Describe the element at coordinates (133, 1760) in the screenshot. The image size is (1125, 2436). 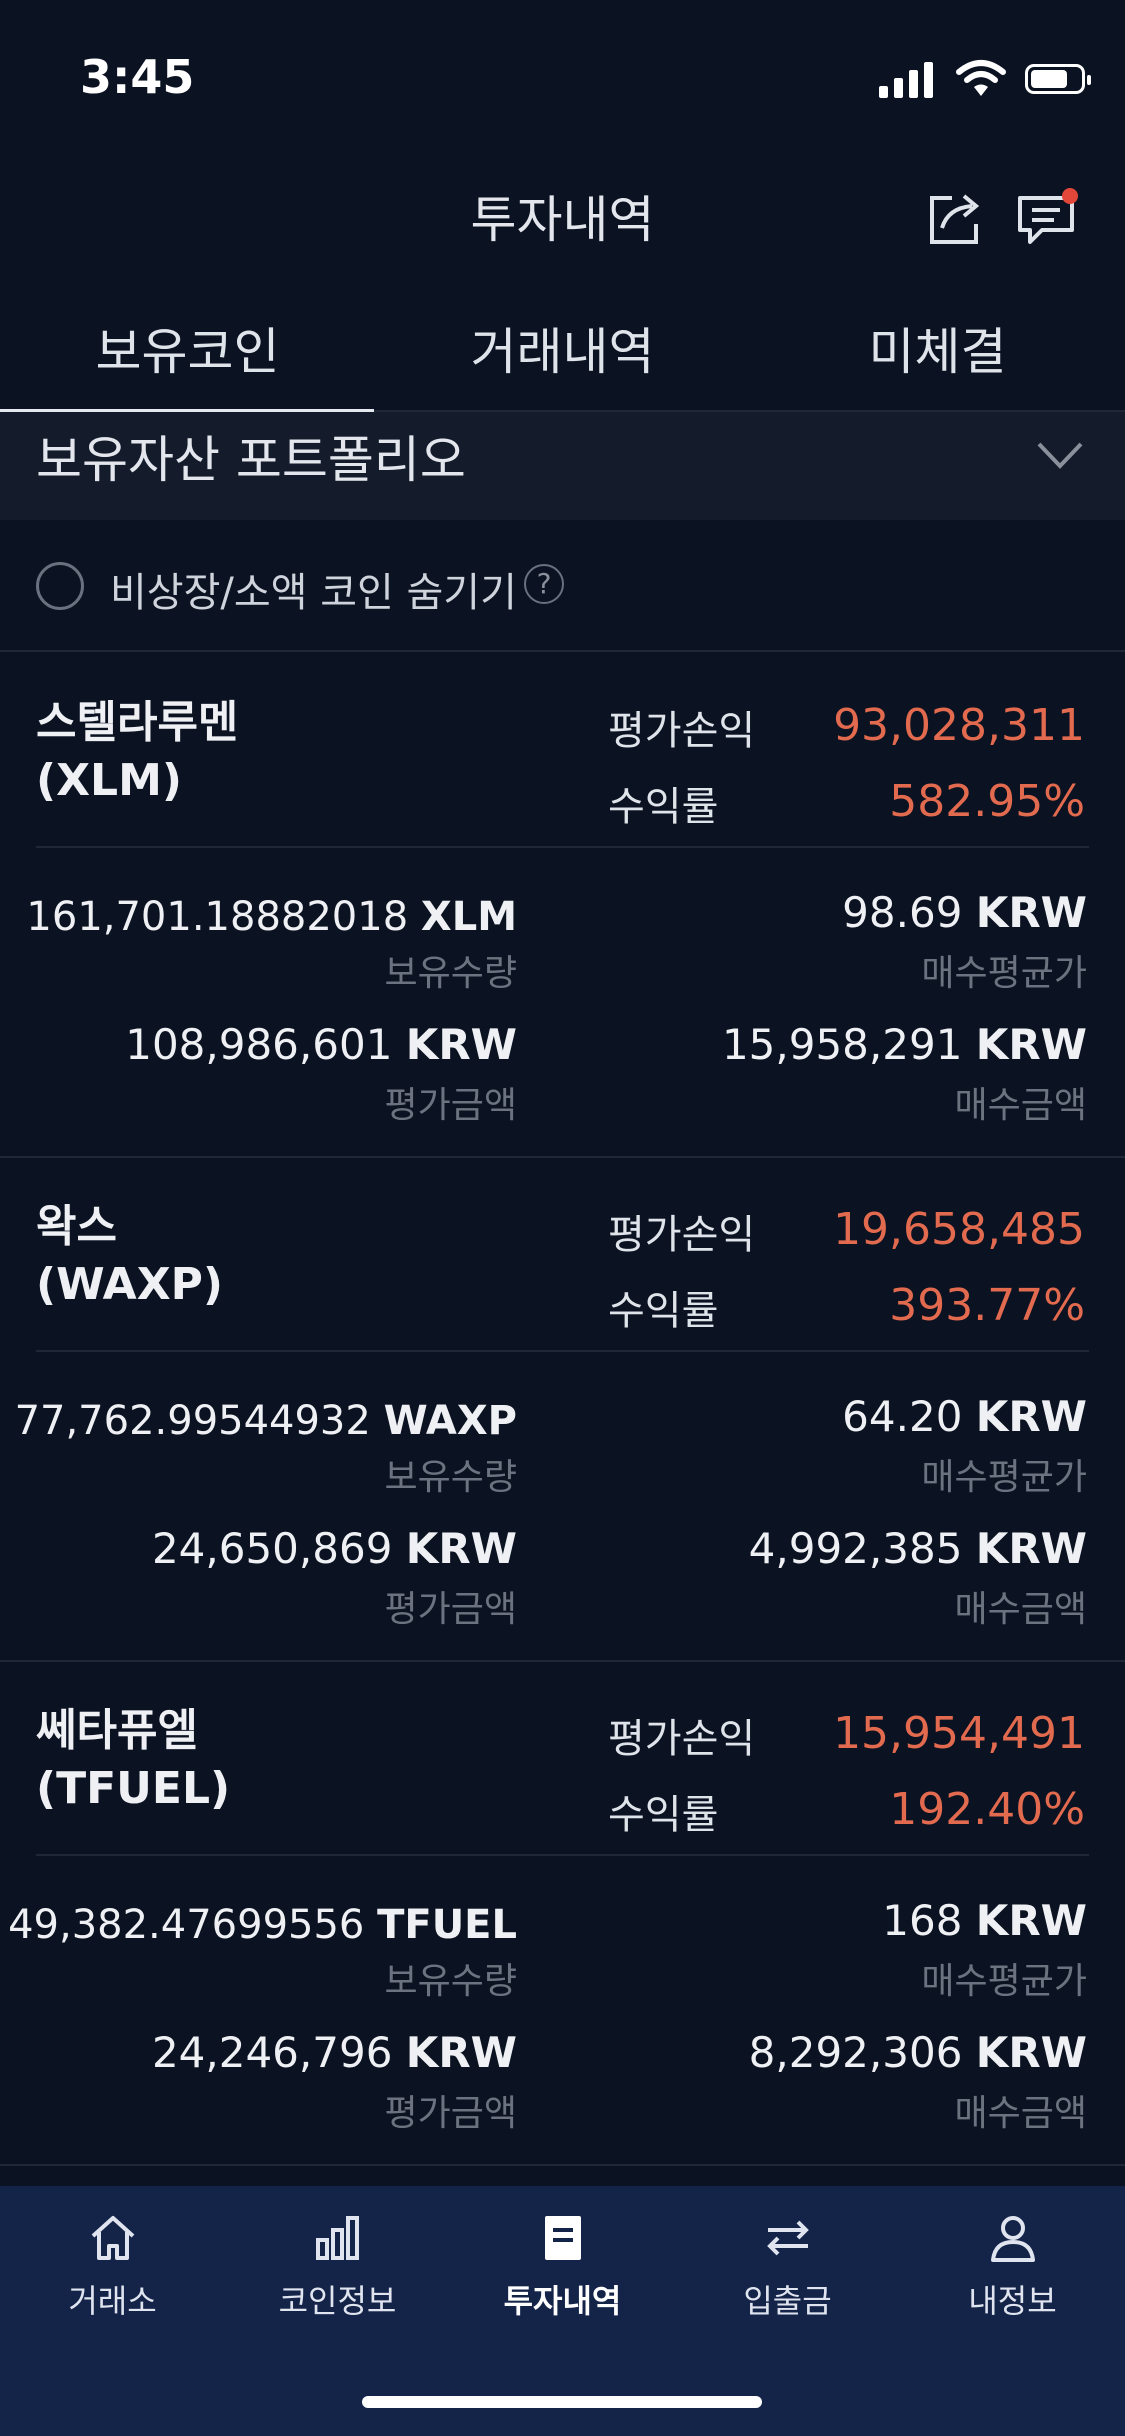
I see `coin-name: 쎄타퓨엘 (TFUEL)` at that location.